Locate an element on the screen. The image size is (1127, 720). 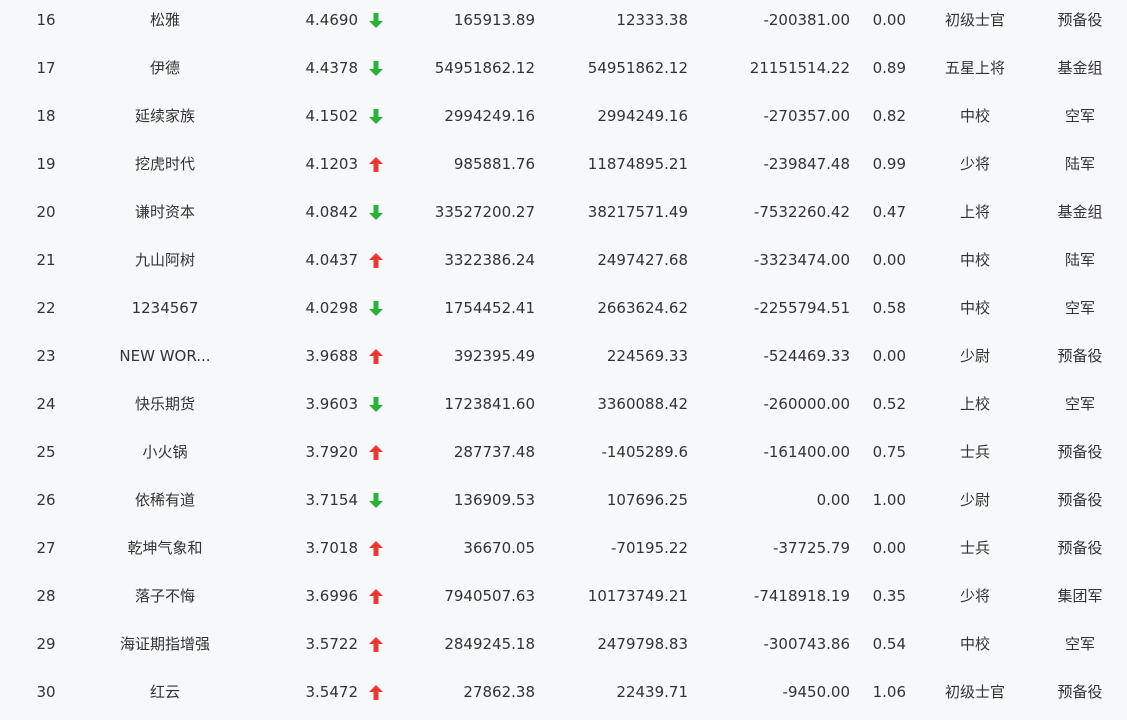
value2-cell: 10173749.21 is located at coordinates (637, 596).